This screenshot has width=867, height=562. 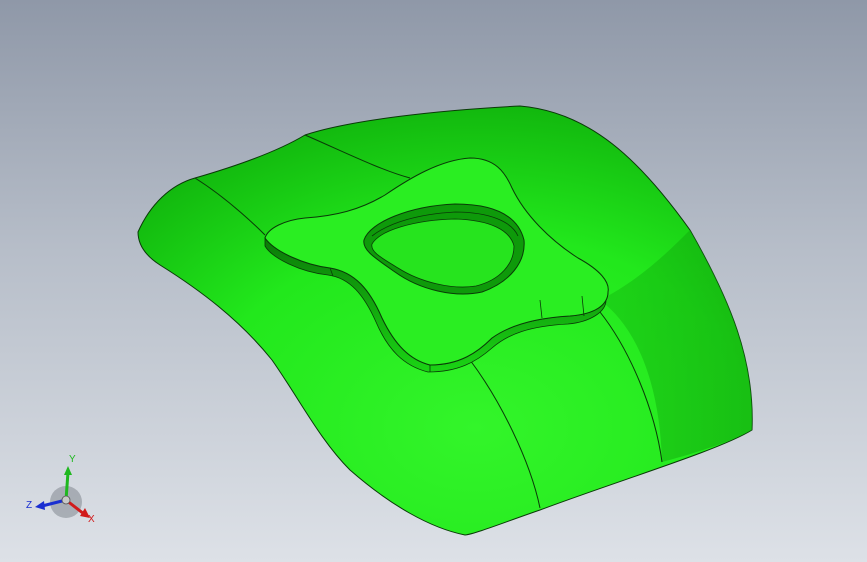 What do you see at coordinates (29, 505) in the screenshot?
I see `z-axis-label: Z` at bounding box center [29, 505].